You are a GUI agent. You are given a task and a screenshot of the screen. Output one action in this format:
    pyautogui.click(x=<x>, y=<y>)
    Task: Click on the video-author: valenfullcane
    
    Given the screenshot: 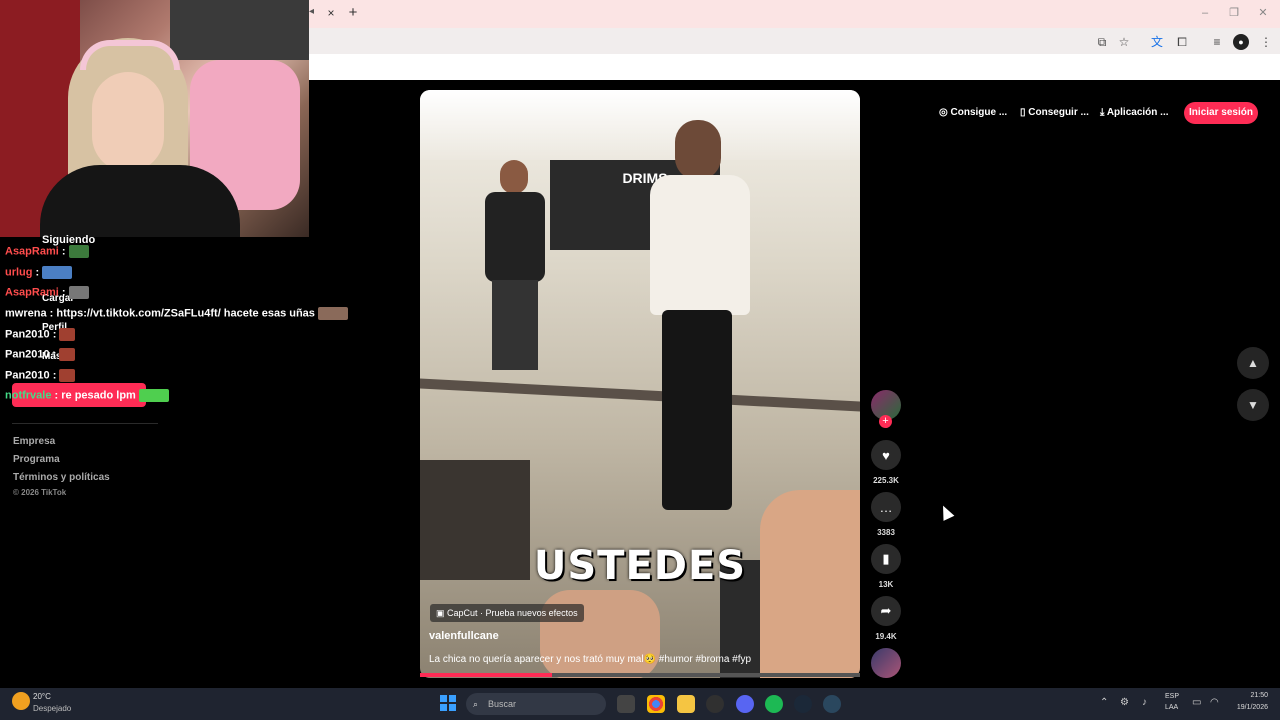 What is the action you would take?
    pyautogui.click(x=464, y=636)
    